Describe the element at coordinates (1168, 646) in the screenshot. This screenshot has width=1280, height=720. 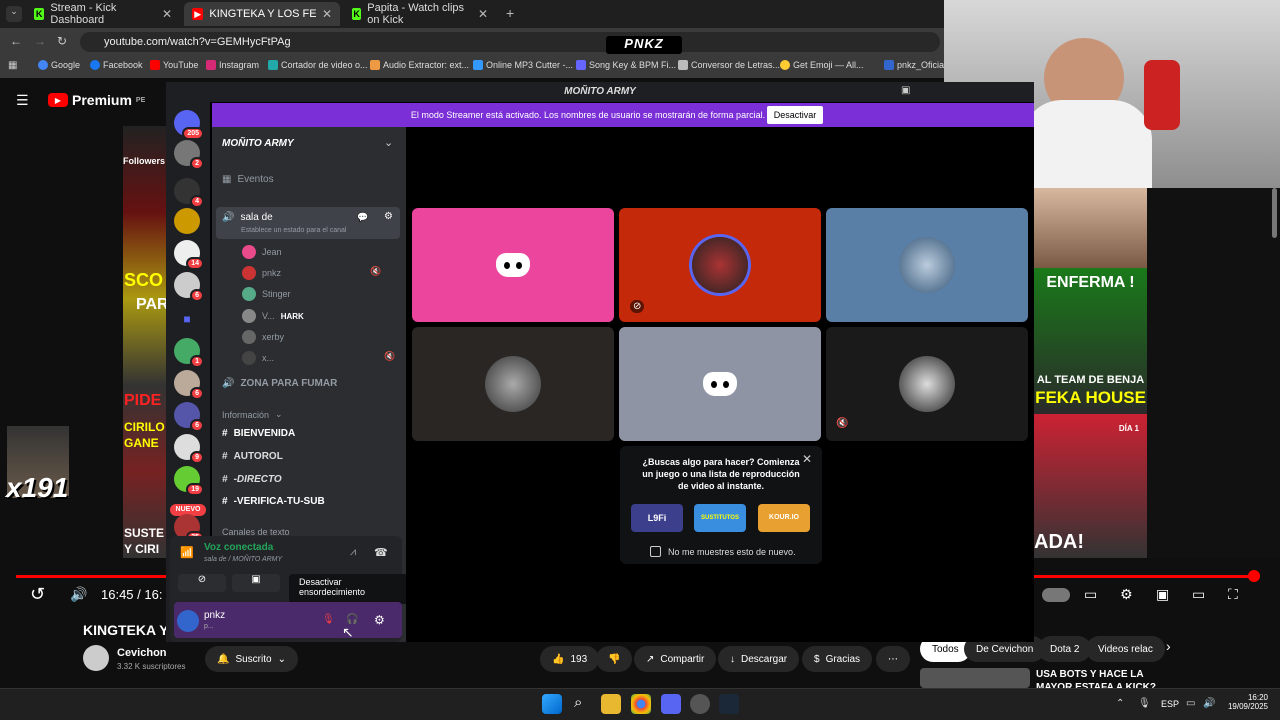
I see `chevron-right-icon: ›` at that location.